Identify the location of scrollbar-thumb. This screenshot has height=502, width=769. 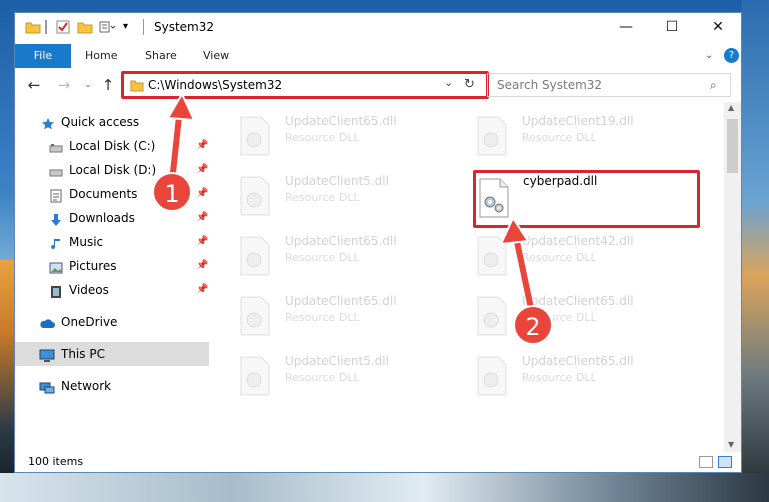
(732, 146).